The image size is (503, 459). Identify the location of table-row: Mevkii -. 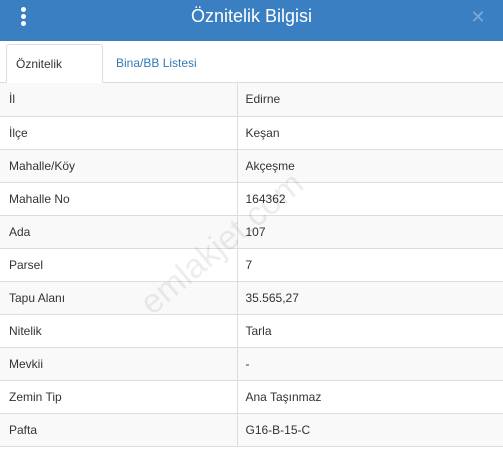
(251, 364).